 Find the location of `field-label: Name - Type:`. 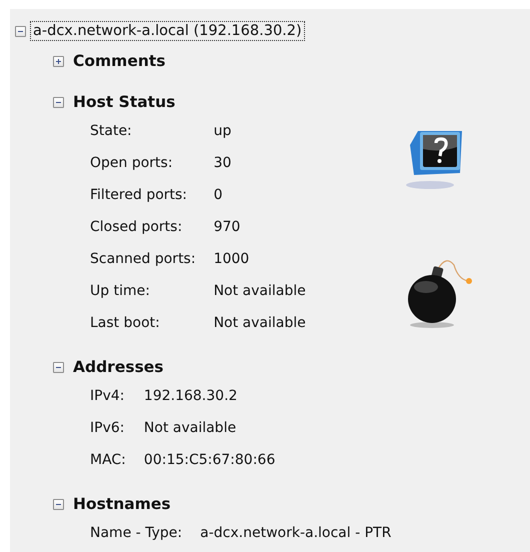

field-label: Name - Type: is located at coordinates (136, 533).